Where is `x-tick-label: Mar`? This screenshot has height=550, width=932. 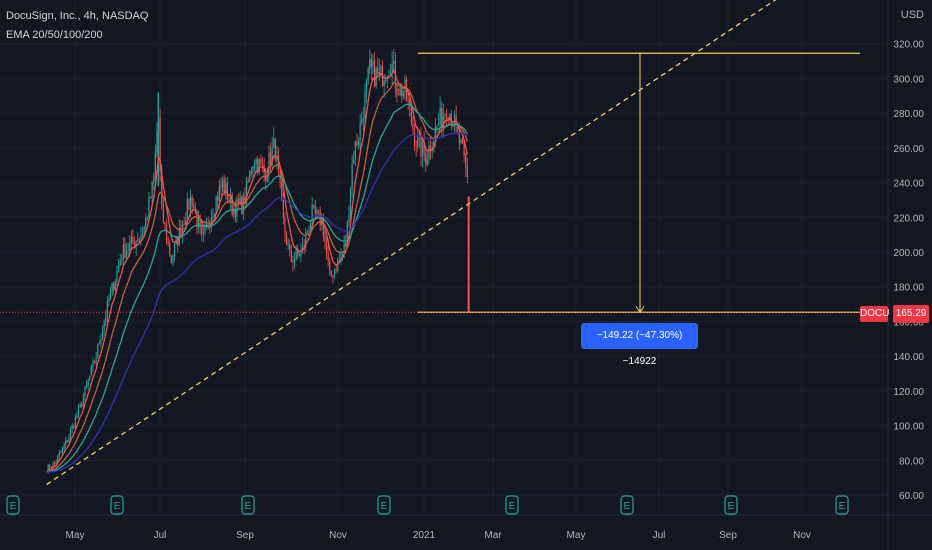
x-tick-label: Mar is located at coordinates (493, 535).